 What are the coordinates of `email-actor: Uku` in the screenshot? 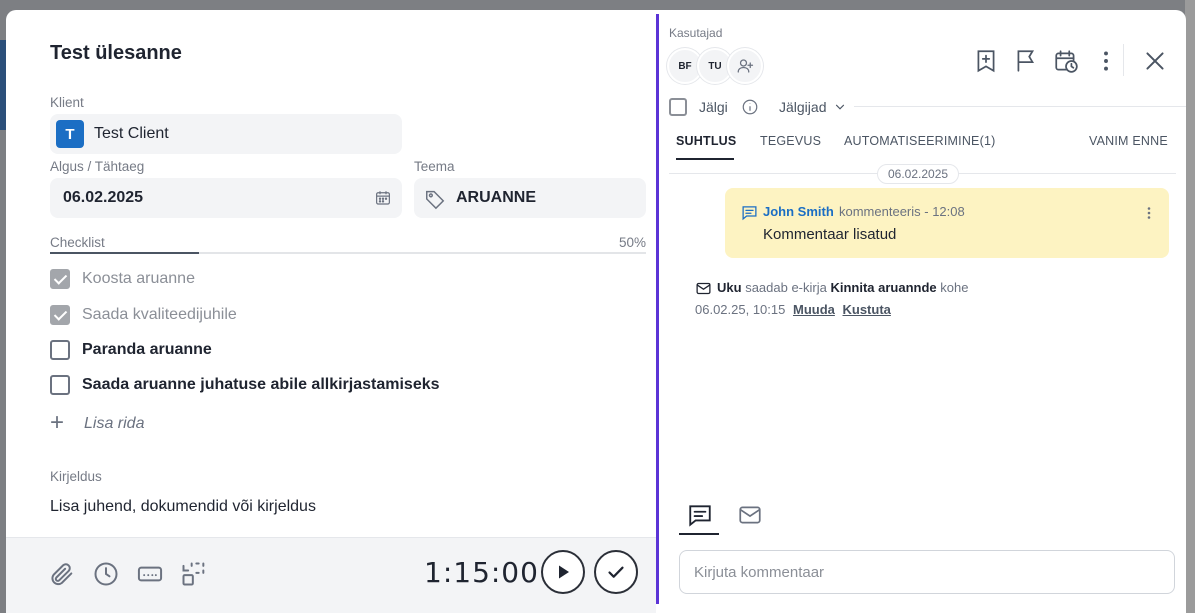 It's located at (729, 287).